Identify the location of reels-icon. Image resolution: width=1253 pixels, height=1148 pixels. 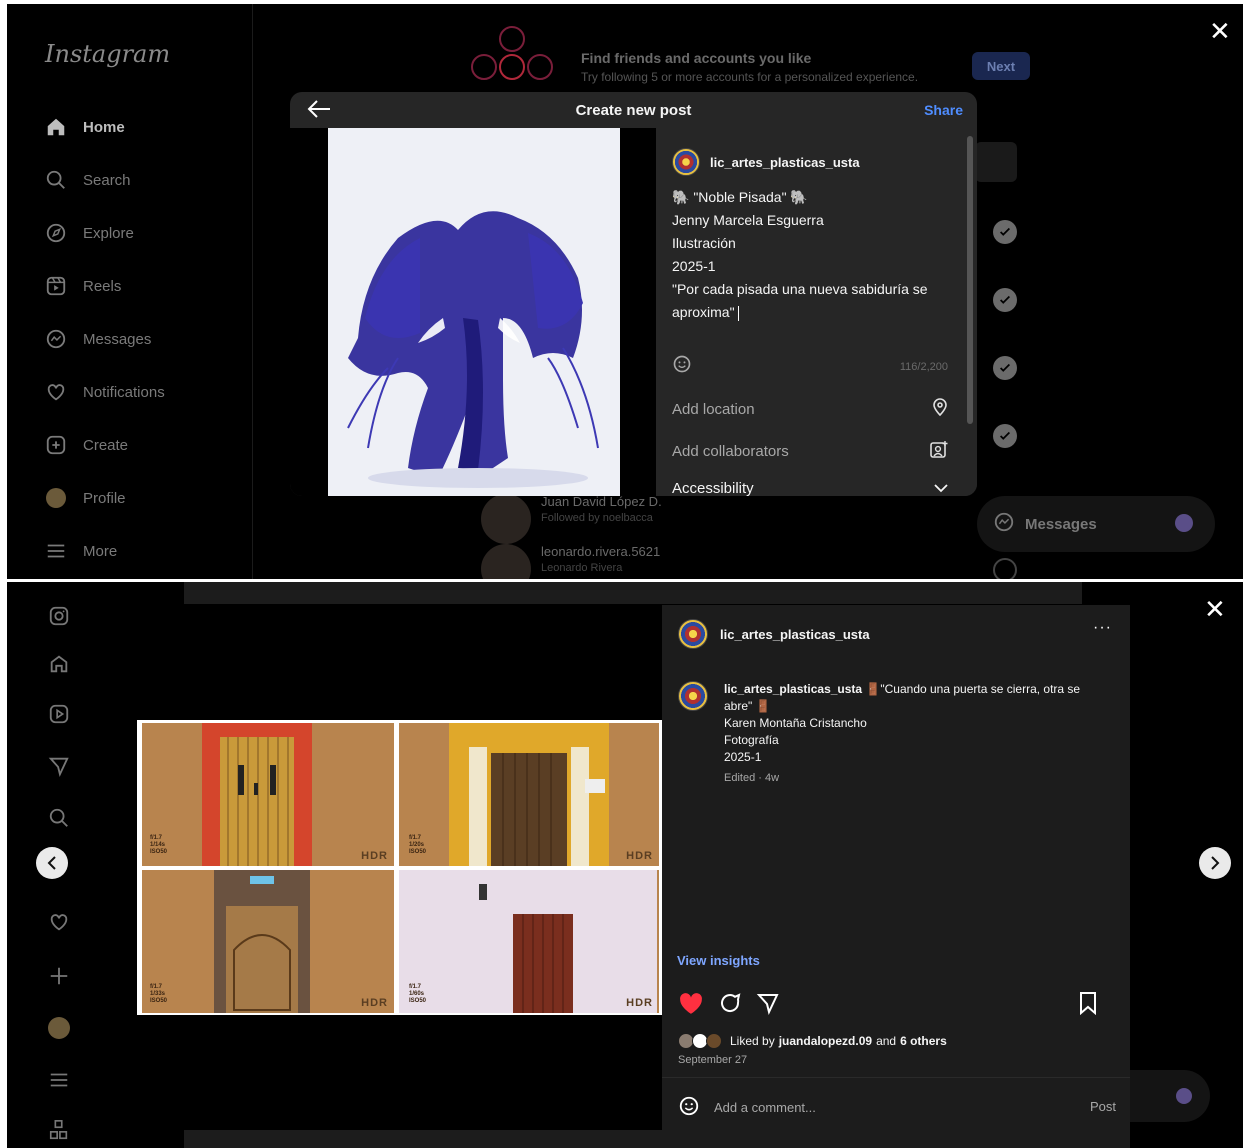
(59, 714).